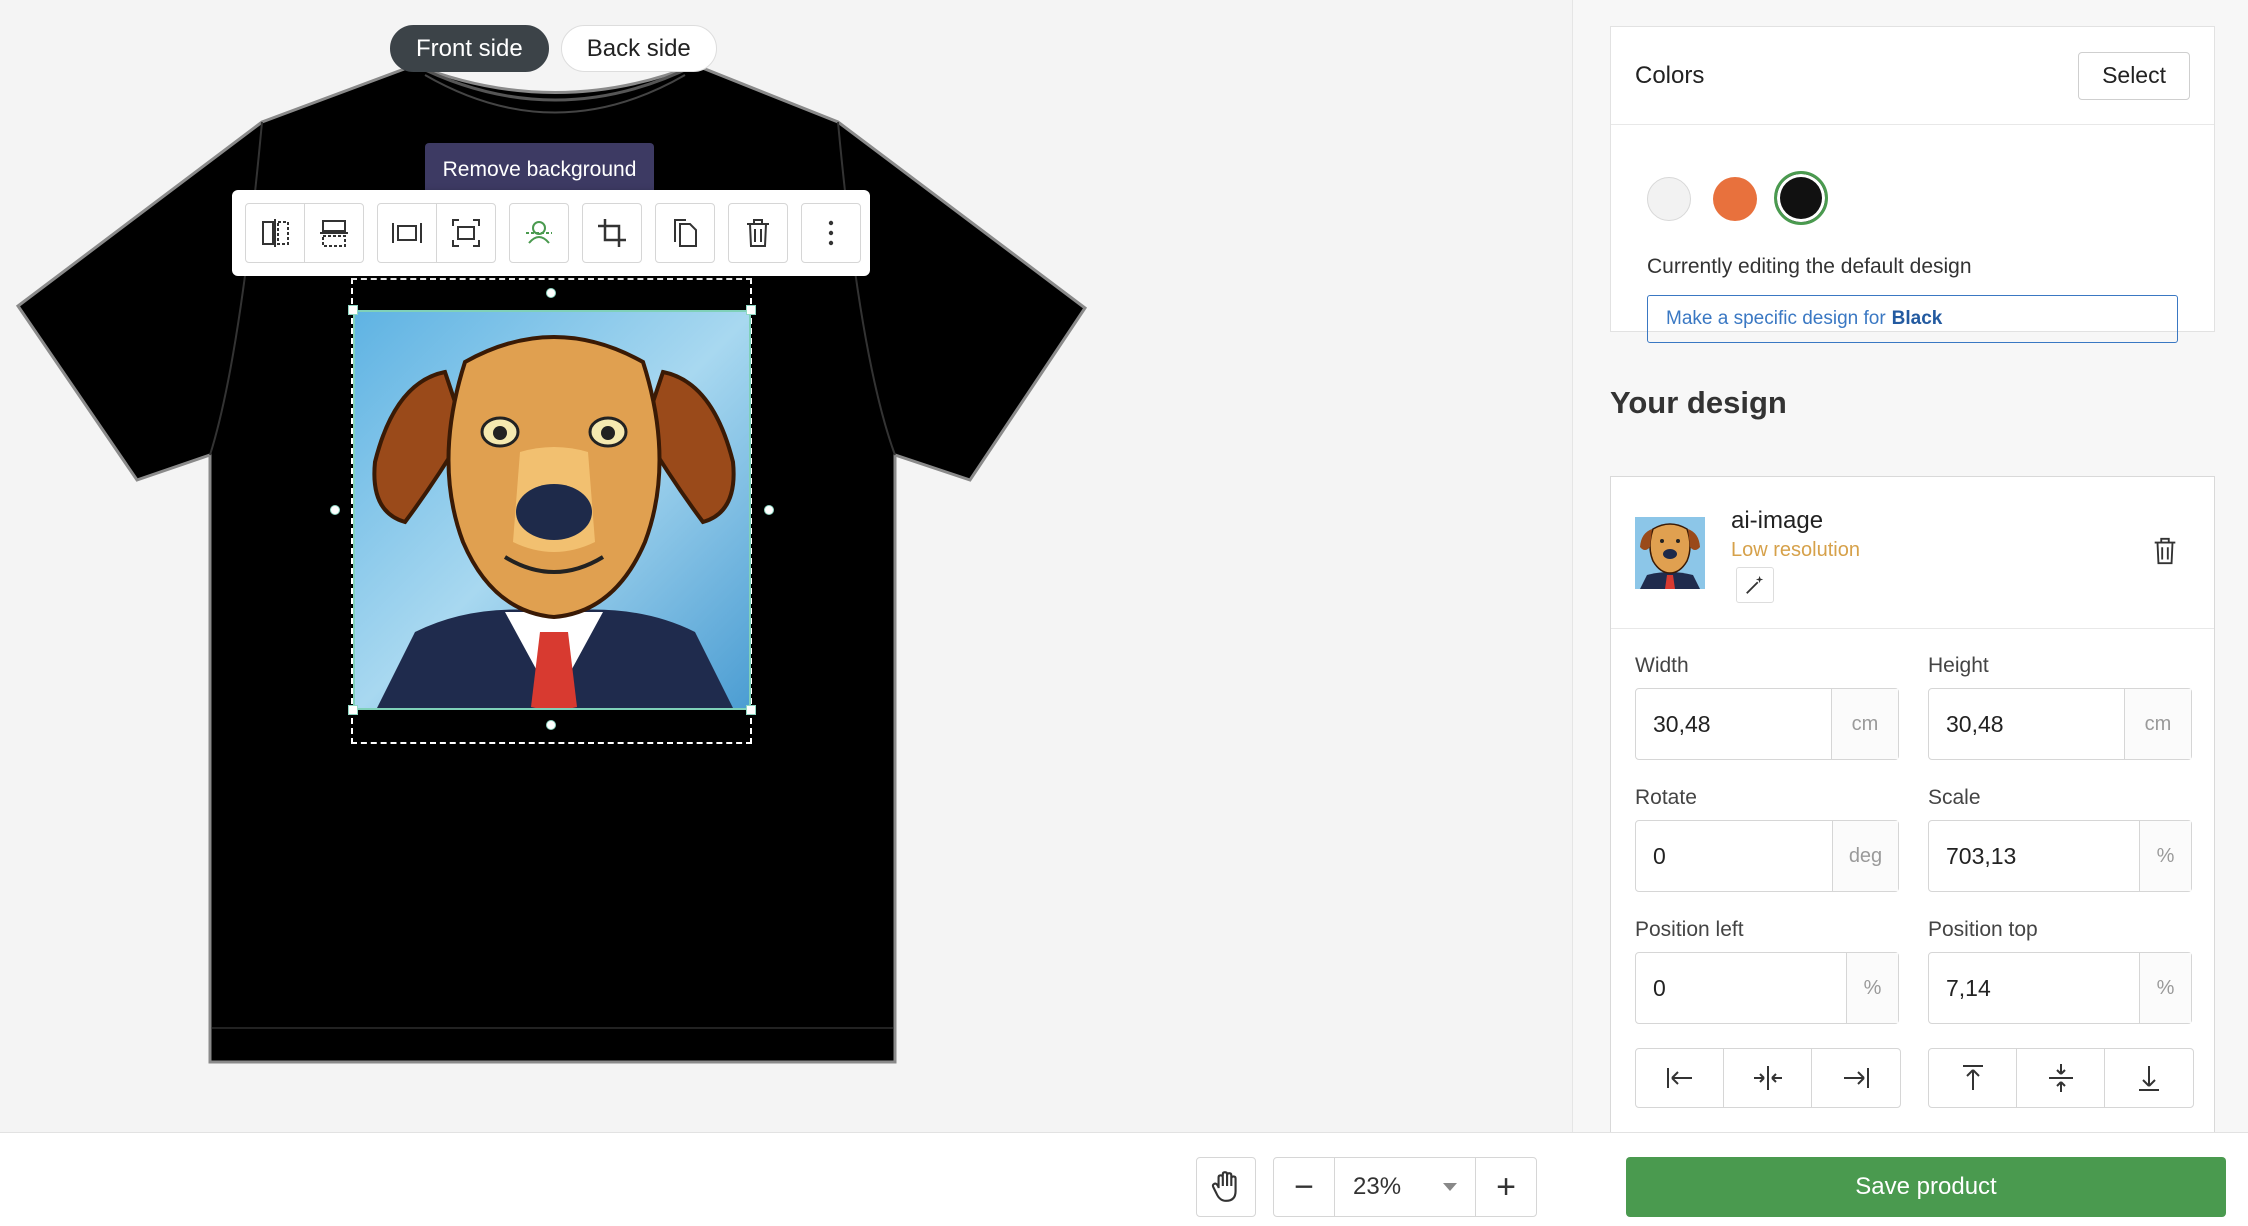  I want to click on align-left-button, so click(1680, 1078).